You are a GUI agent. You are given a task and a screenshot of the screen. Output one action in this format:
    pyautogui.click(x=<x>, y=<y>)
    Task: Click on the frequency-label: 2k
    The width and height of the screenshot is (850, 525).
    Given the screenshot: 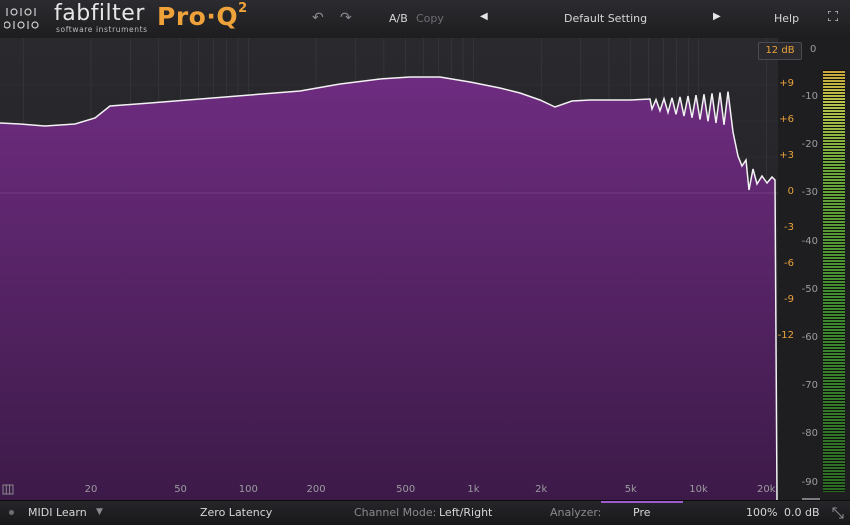 What is the action you would take?
    pyautogui.click(x=541, y=489)
    